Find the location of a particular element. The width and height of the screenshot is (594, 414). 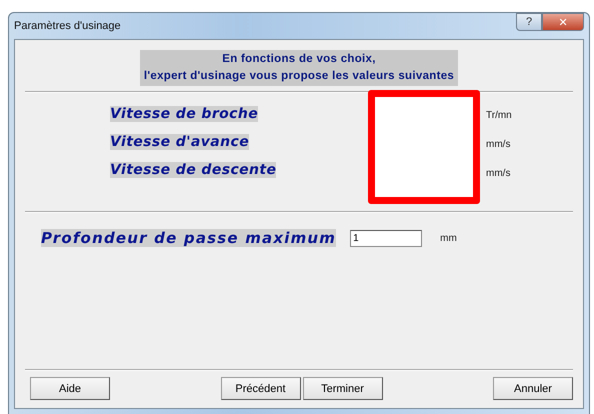

wizard-button: Précédent is located at coordinates (260, 388).